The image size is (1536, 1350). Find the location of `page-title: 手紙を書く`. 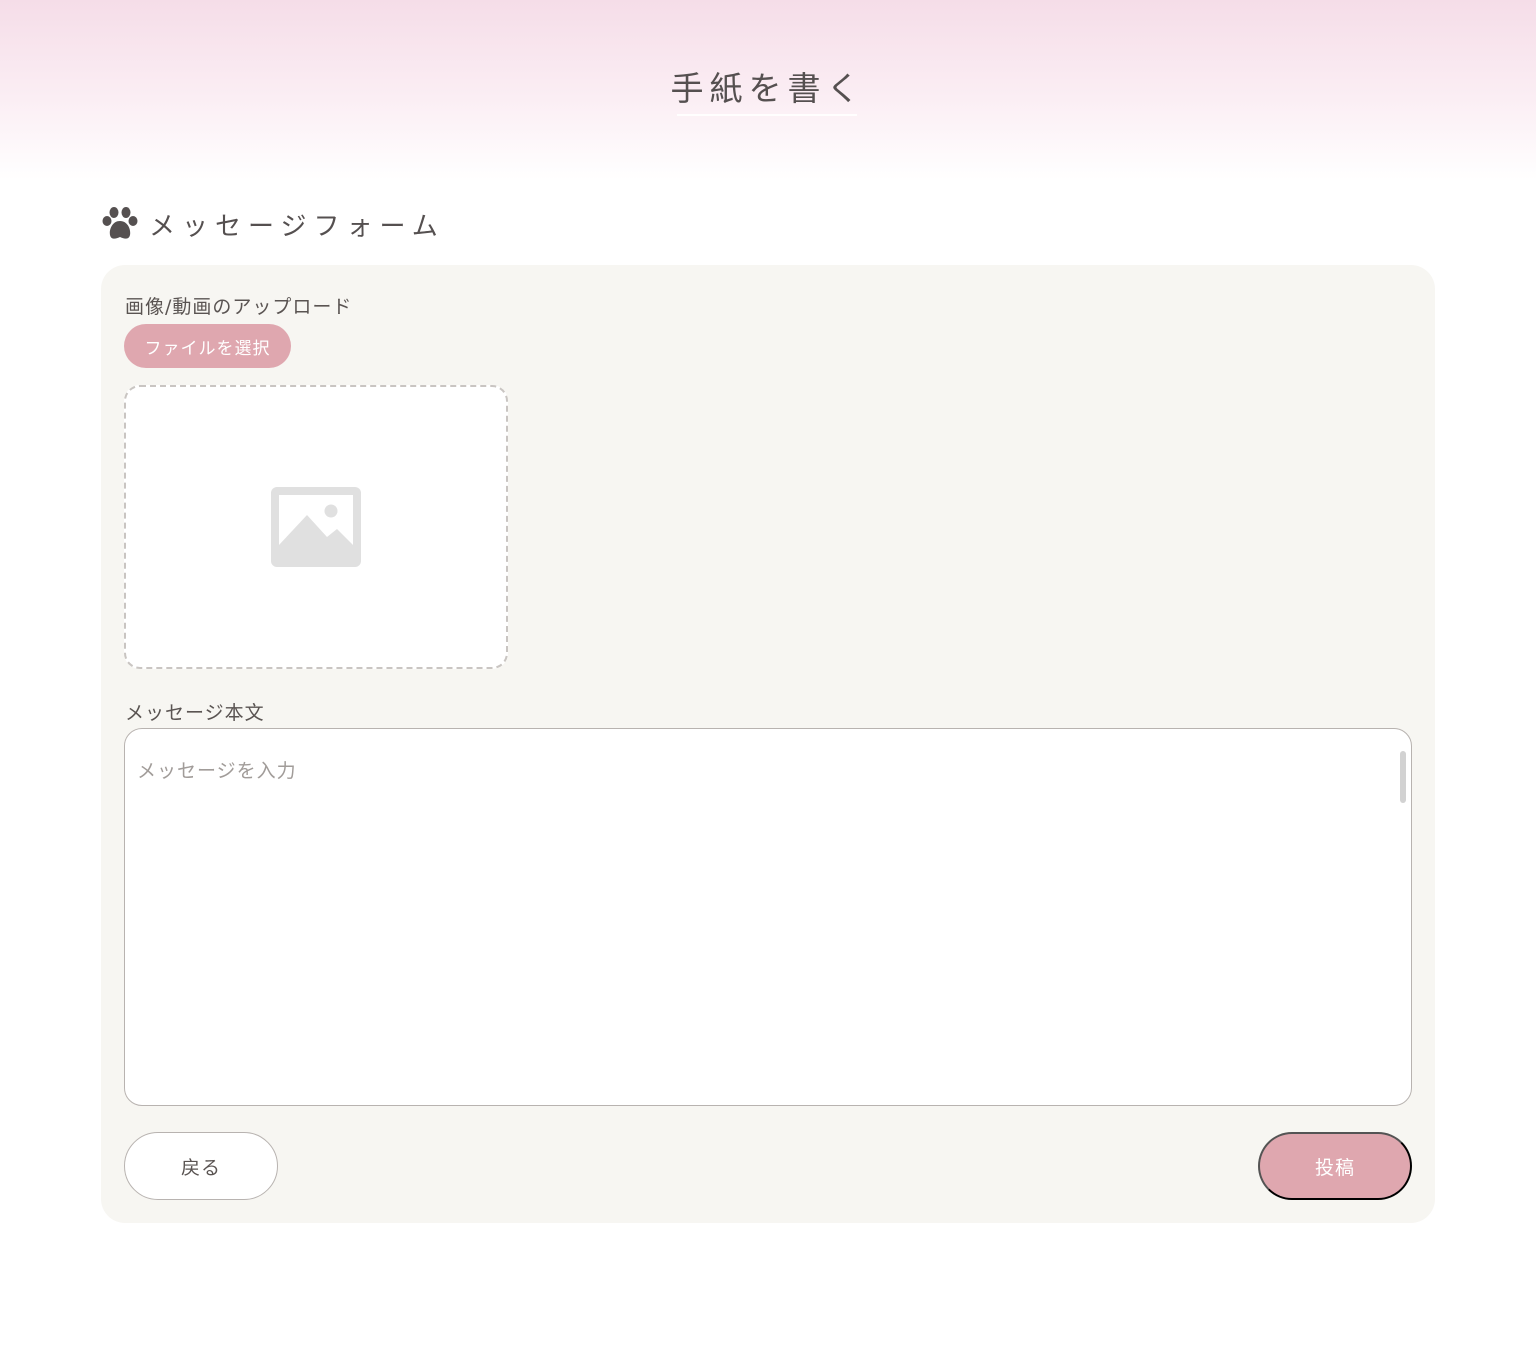

page-title: 手紙を書く is located at coordinates (768, 88).